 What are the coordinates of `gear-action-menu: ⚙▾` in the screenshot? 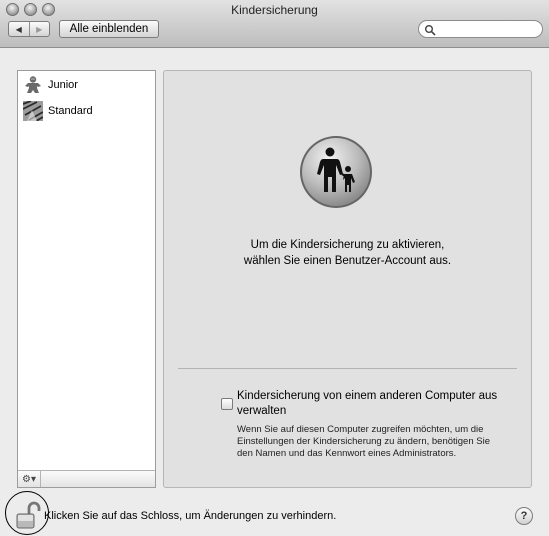 It's located at (29, 479).